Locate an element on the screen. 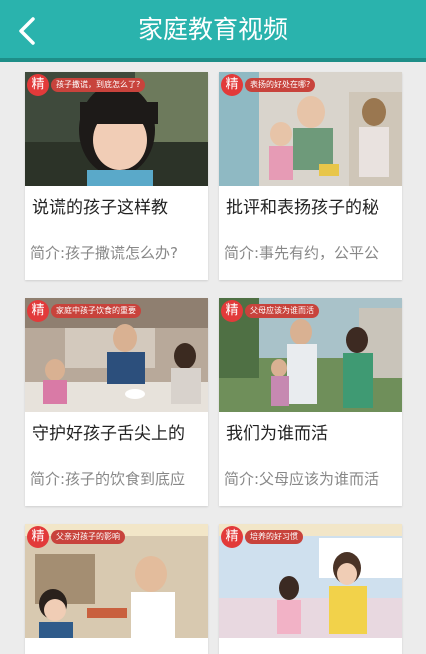 The width and height of the screenshot is (426, 654). video-description: 简介:父母应该为谁而活 is located at coordinates (302, 479).